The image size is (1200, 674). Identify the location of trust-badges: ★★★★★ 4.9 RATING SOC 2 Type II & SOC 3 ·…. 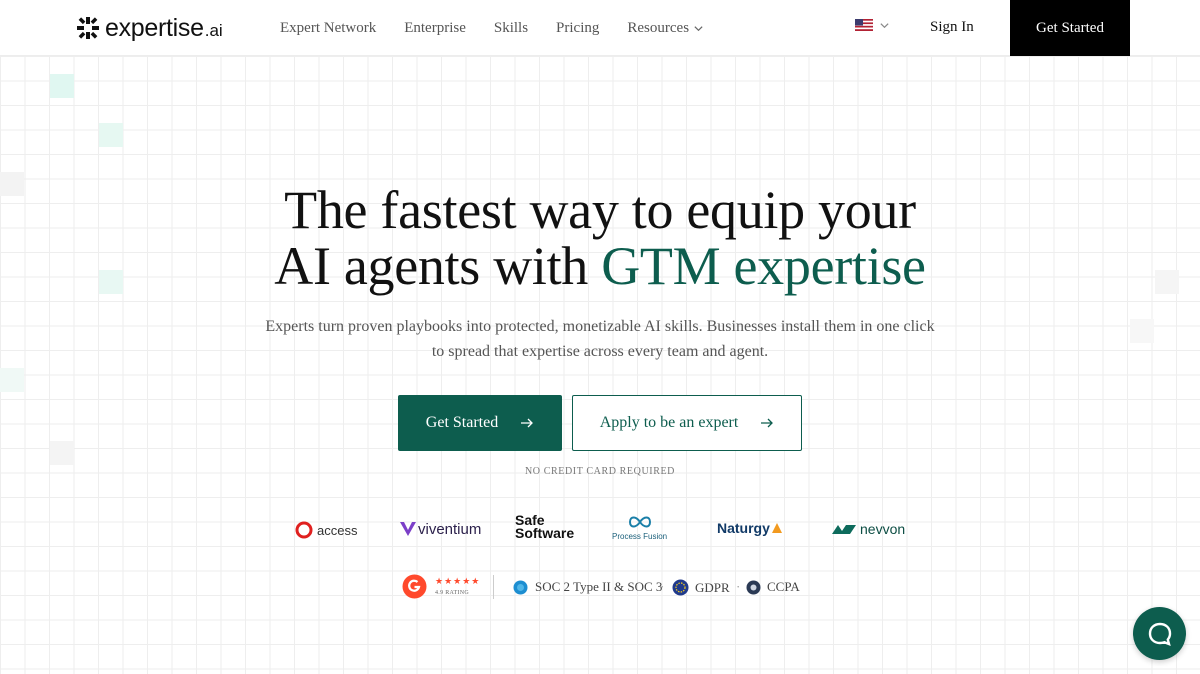
(600, 587).